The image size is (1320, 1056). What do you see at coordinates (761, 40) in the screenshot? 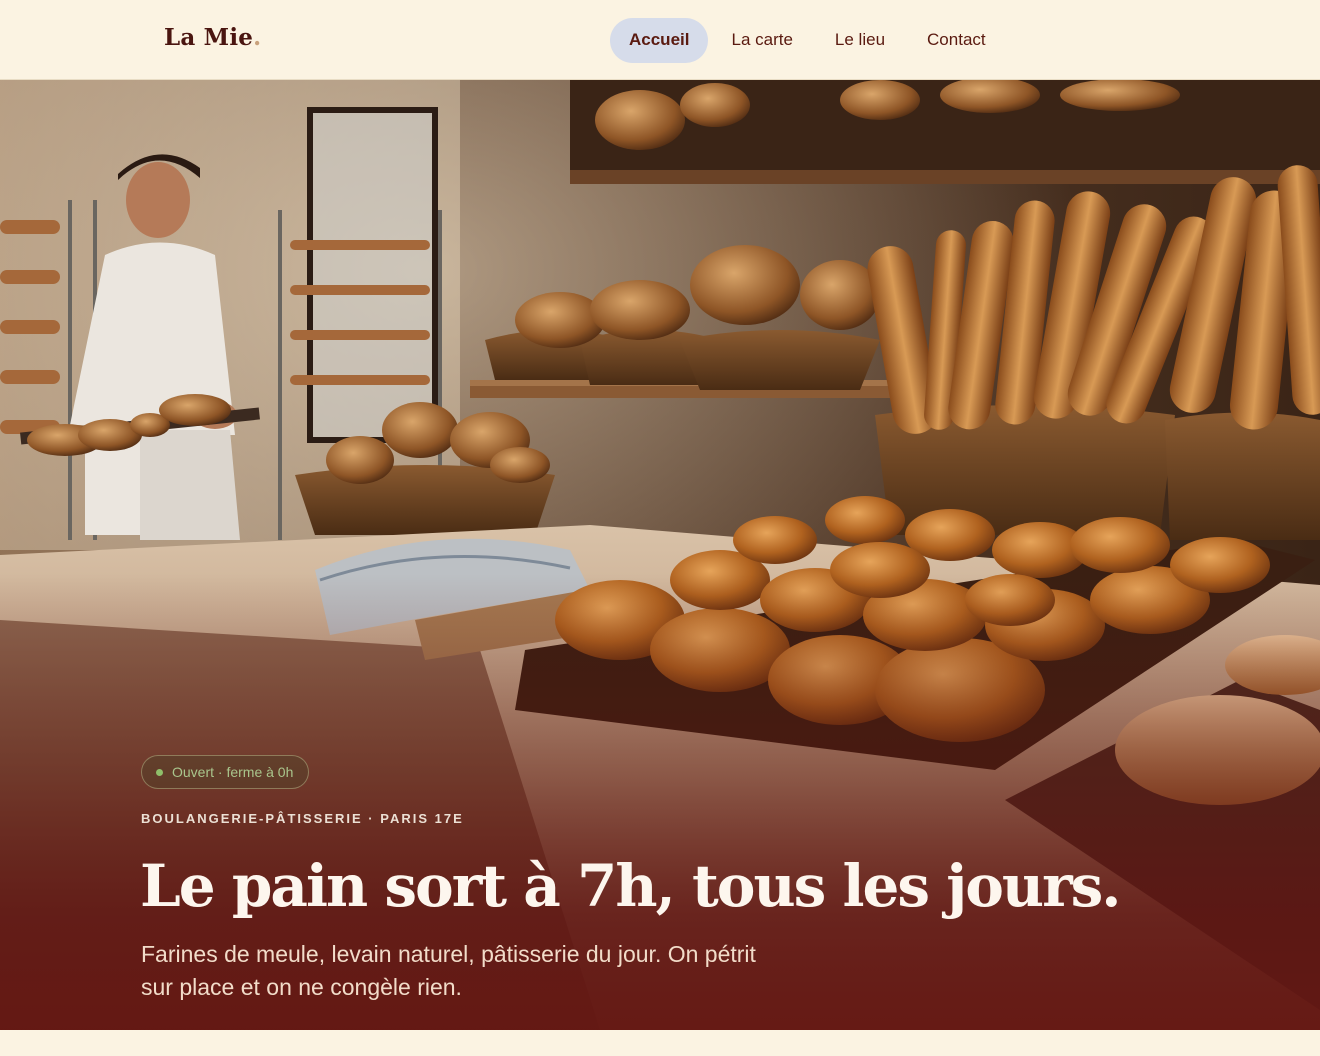
I see `nav-item-la-carte: La carte` at bounding box center [761, 40].